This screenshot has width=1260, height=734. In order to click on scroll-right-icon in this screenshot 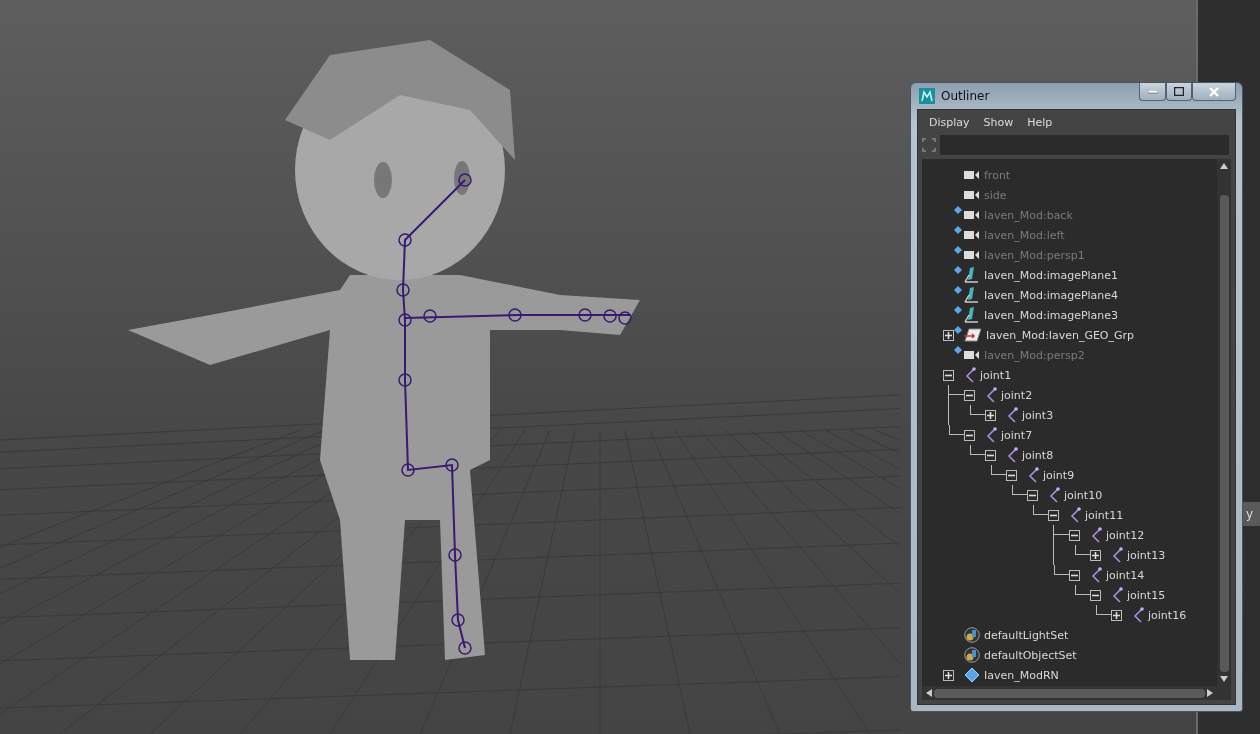, I will do `click(1210, 693)`.